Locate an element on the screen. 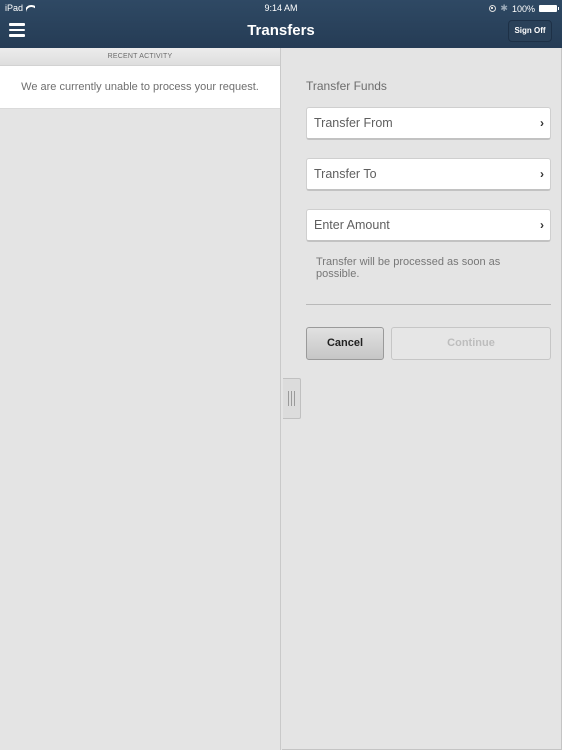 The height and width of the screenshot is (750, 562). battery-percent: 100% is located at coordinates (523, 8).